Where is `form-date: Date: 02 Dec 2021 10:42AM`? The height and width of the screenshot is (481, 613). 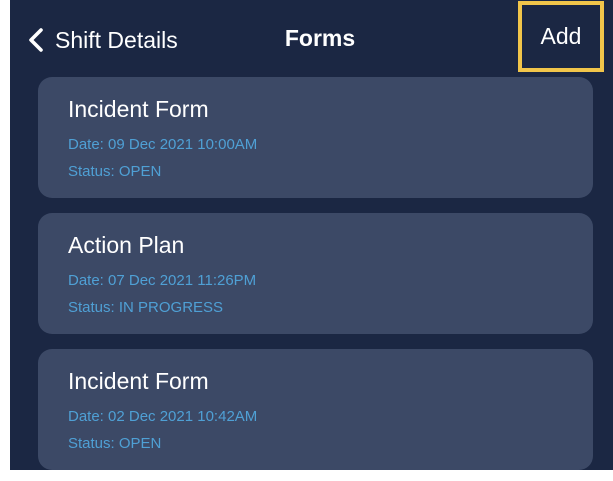
form-date: Date: 02 Dec 2021 10:42AM is located at coordinates (163, 416).